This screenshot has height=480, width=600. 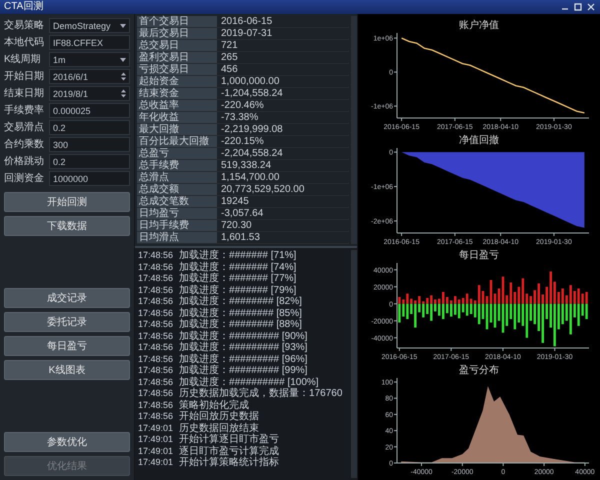 I want to click on field-label: 开始日期, so click(x=24, y=76).